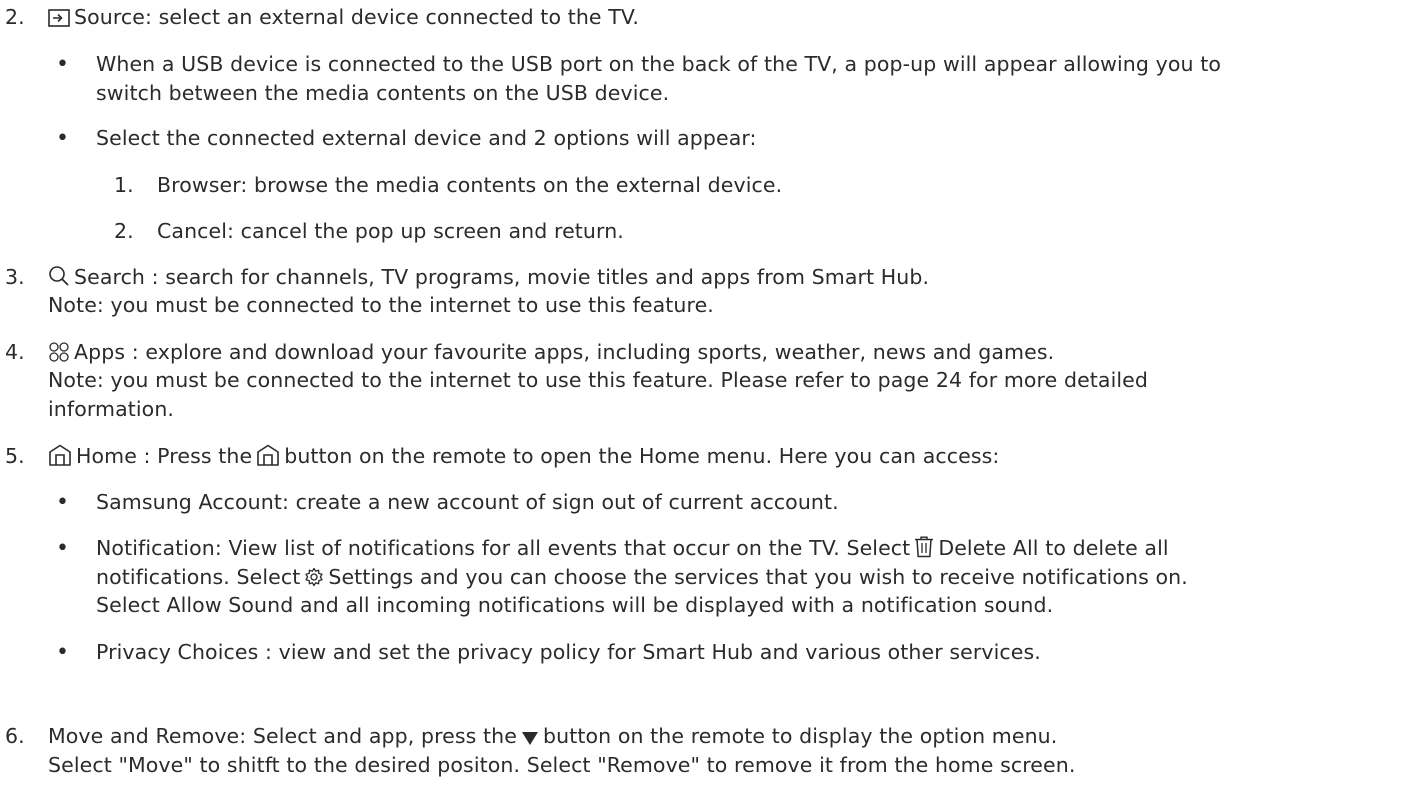 This screenshot has width=1418, height=795. What do you see at coordinates (530, 739) in the screenshot?
I see `down-triangle-icon` at bounding box center [530, 739].